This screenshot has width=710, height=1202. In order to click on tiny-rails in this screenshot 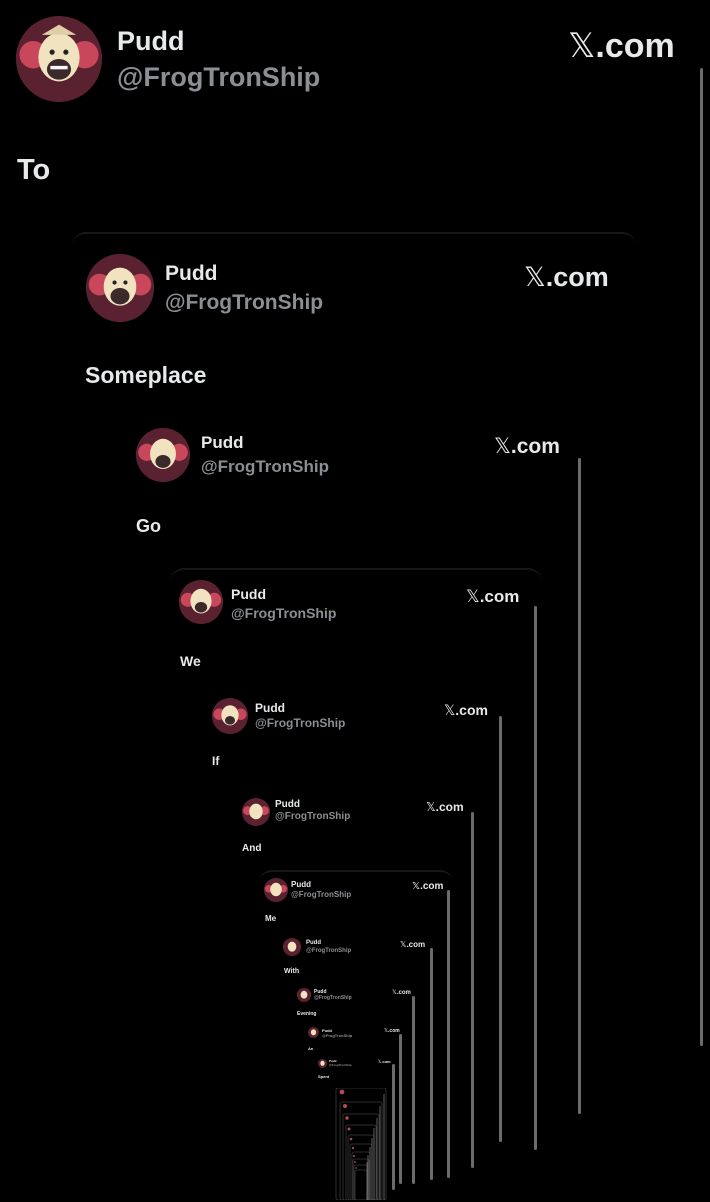, I will do `click(375, 1147)`.